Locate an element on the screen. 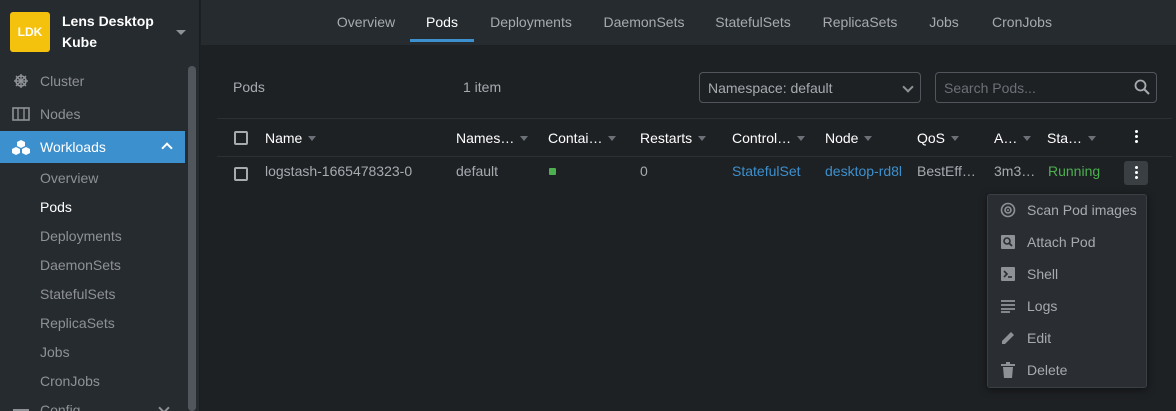  row-checkbox is located at coordinates (241, 174).